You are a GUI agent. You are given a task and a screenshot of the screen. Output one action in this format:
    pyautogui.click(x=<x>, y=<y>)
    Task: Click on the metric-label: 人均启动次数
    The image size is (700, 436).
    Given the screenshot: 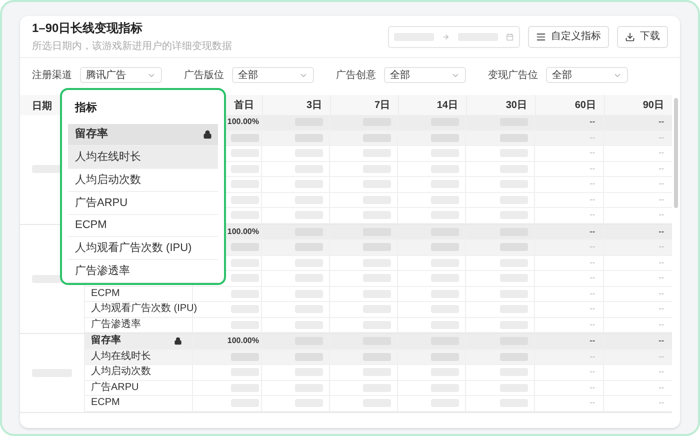 What is the action you would take?
    pyautogui.click(x=121, y=372)
    